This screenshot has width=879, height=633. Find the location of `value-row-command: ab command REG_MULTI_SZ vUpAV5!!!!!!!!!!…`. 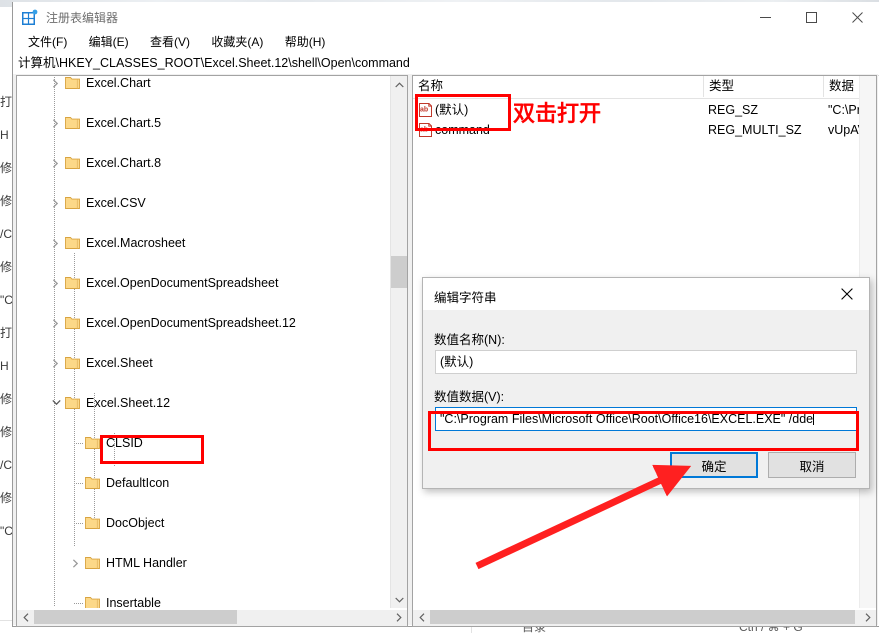

value-row-command: ab command REG_MULTI_SZ vUpAV5!!!!!!!!!!… is located at coordinates (644, 130).